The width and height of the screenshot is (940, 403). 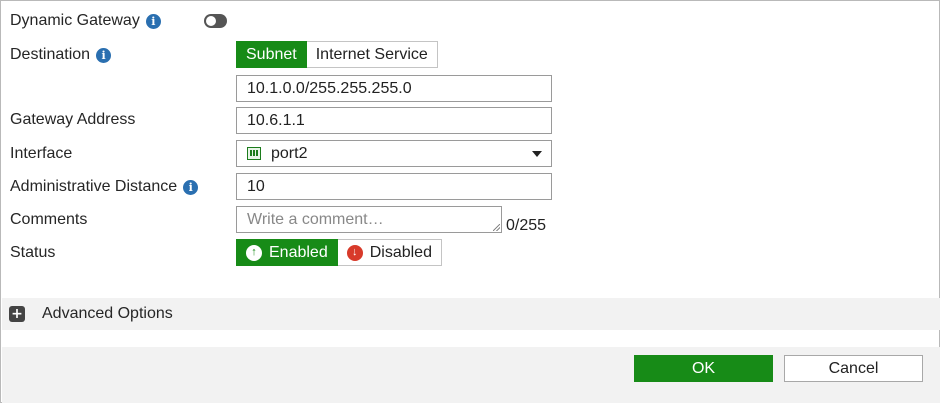 What do you see at coordinates (49, 219) in the screenshot?
I see `comments-label: Comments` at bounding box center [49, 219].